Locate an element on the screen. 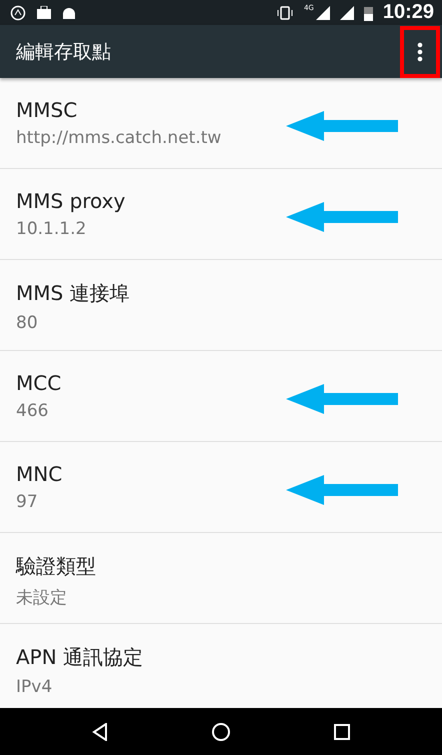 Image resolution: width=442 pixels, height=755 pixels. notification-icon is located at coordinates (18, 12).